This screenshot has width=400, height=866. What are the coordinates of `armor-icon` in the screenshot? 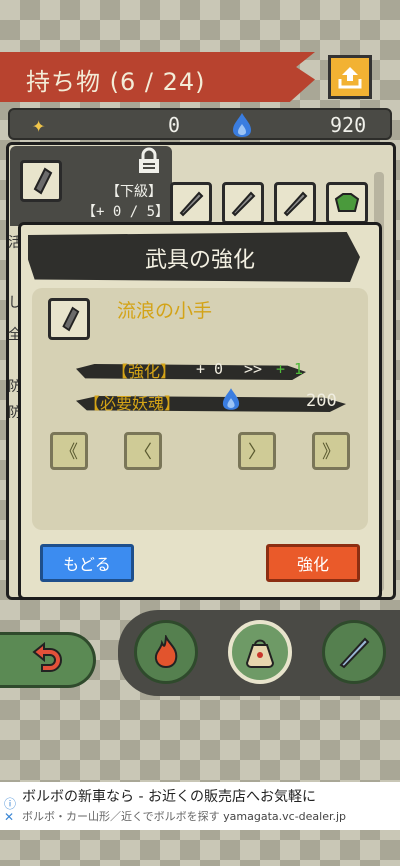 It's located at (347, 202).